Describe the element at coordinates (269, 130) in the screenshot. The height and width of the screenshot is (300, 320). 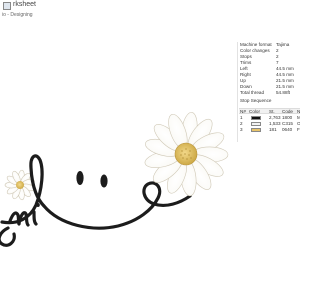
I see `stop-row: 3 181 0640 F` at that location.